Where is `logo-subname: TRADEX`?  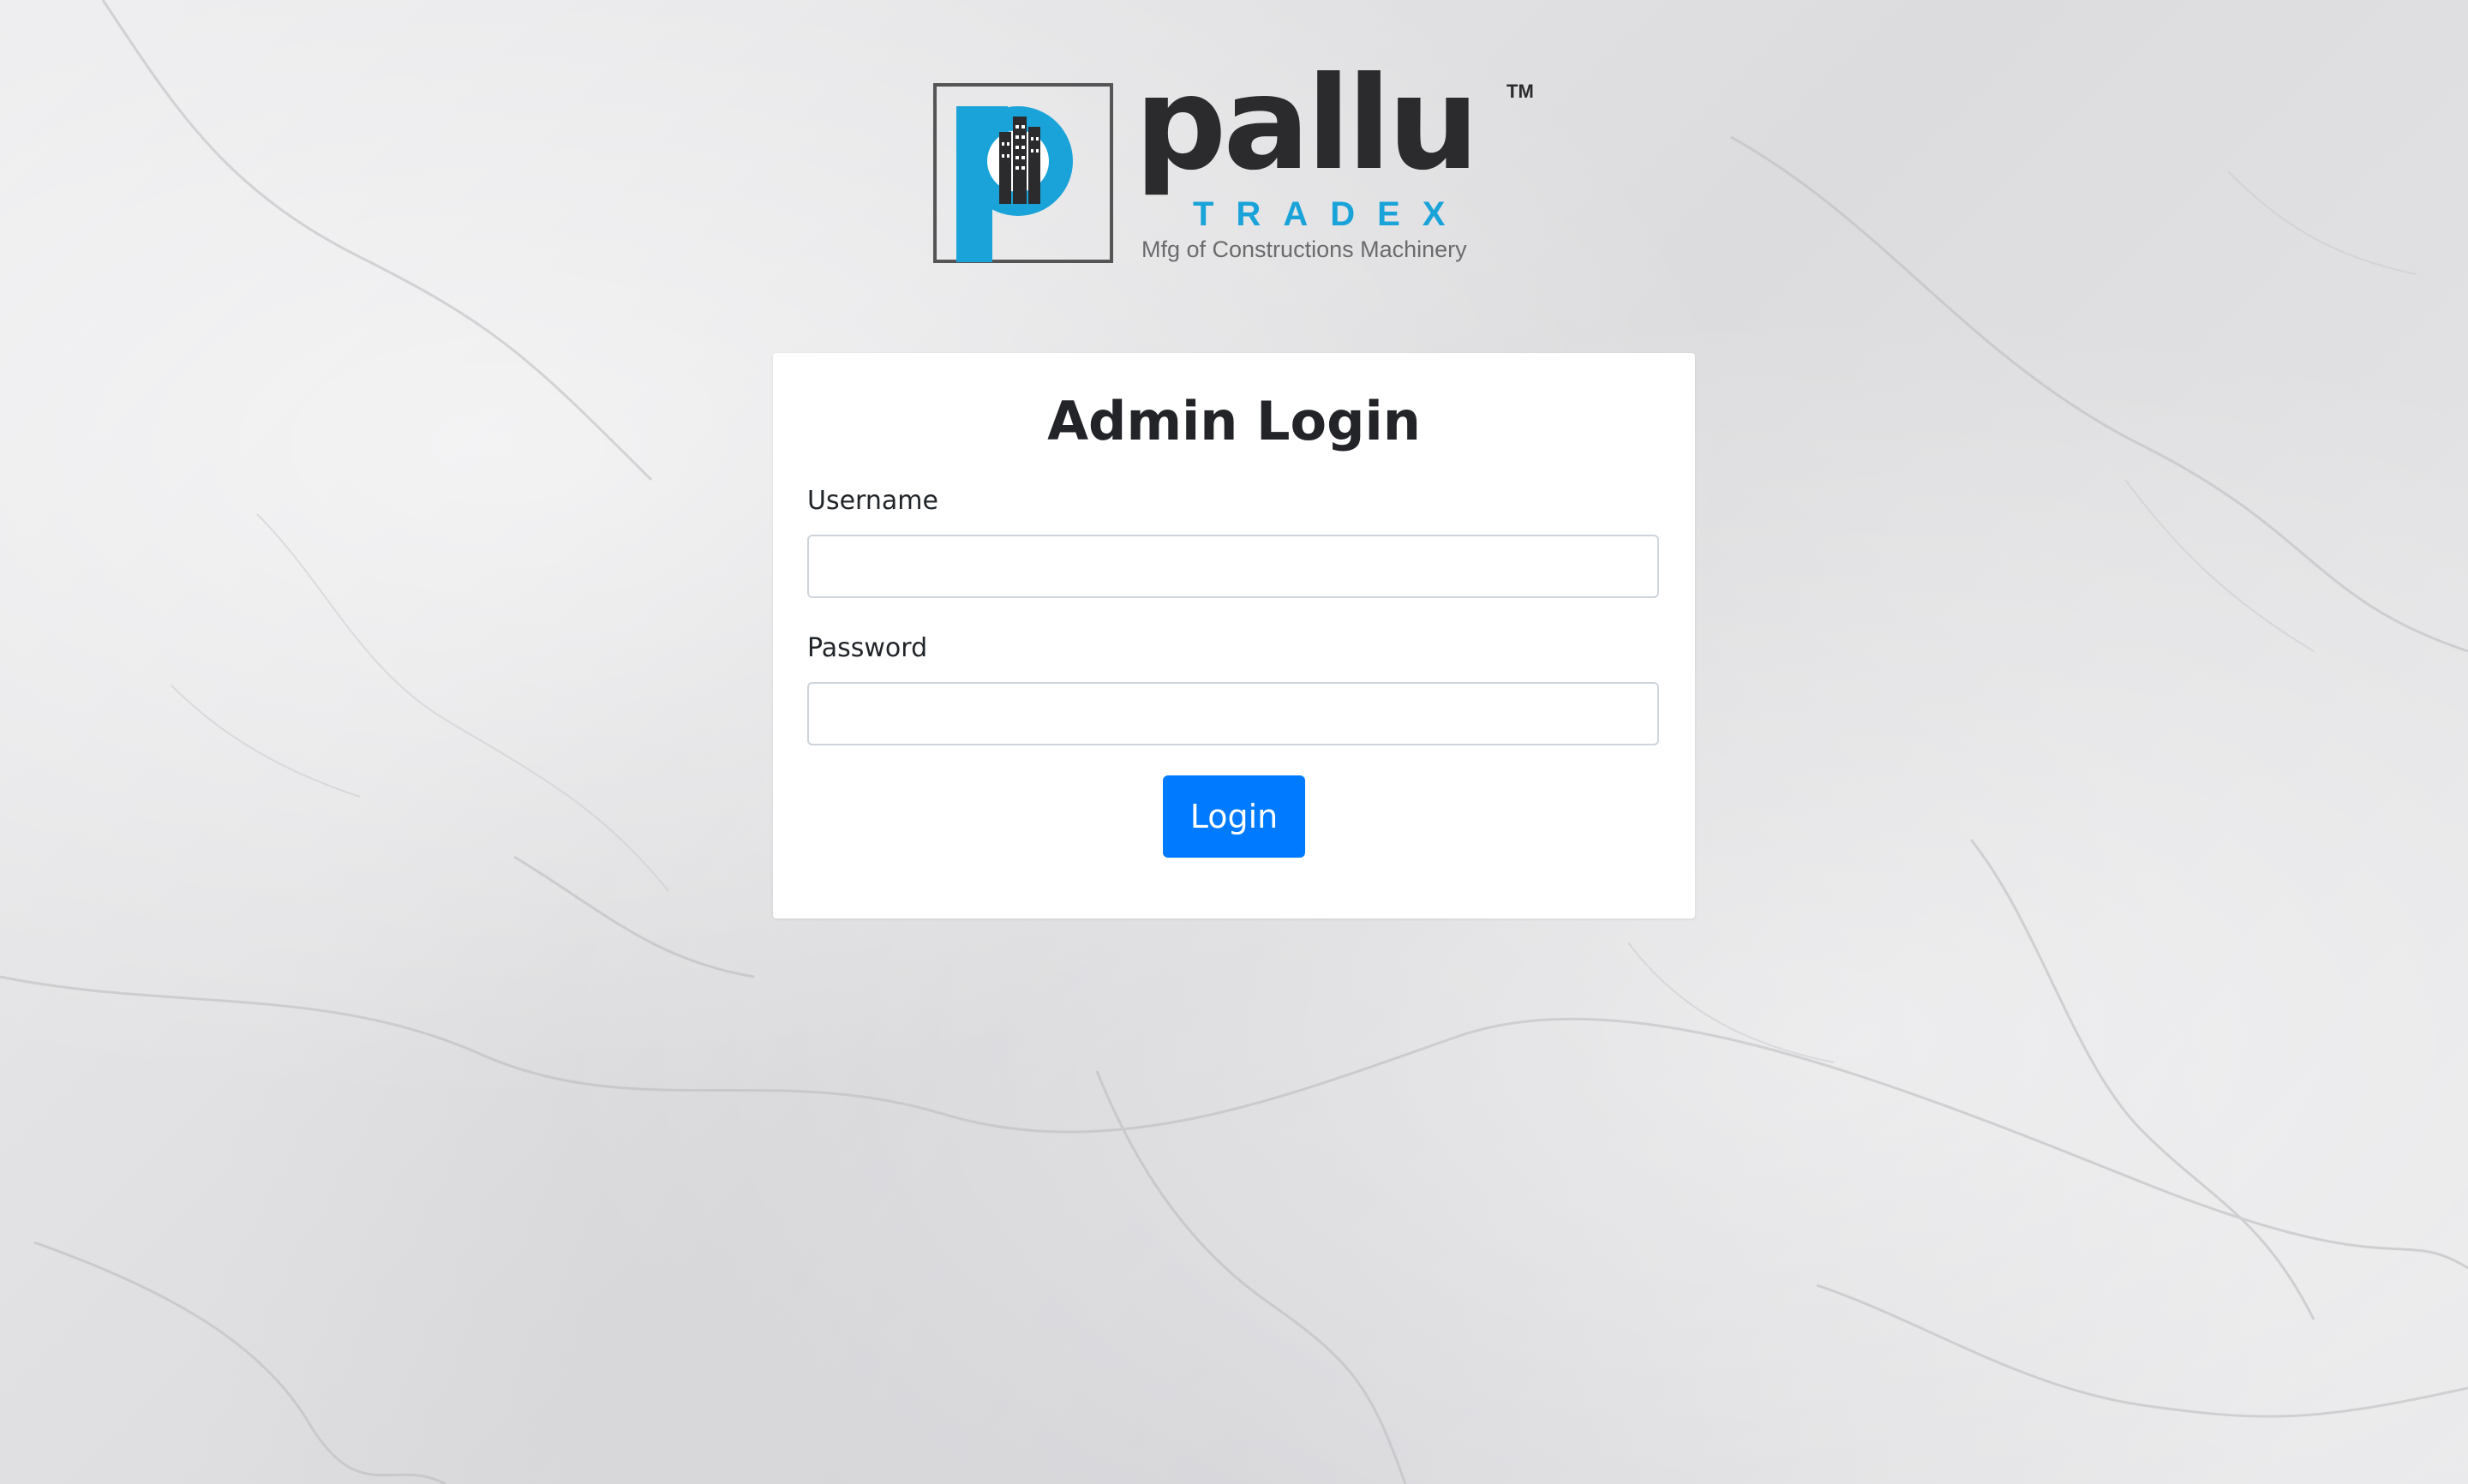
logo-subname: TRADEX is located at coordinates (1330, 214).